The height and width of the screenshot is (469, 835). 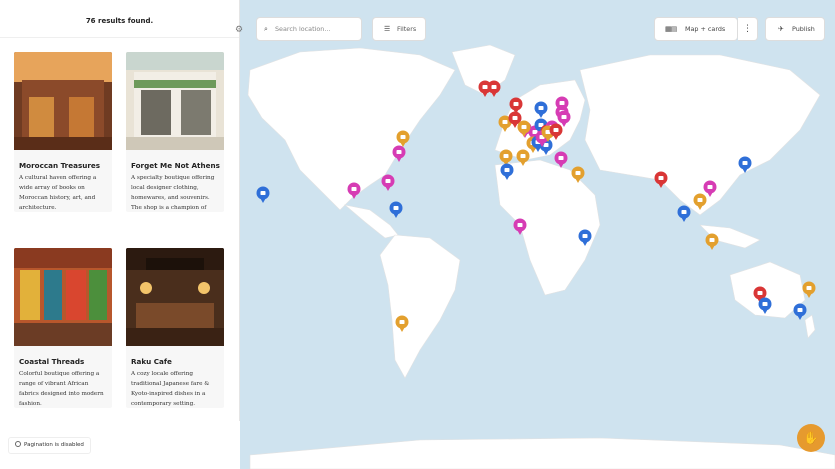 I want to click on pagination-note: Pagination is disabled, so click(x=49, y=445).